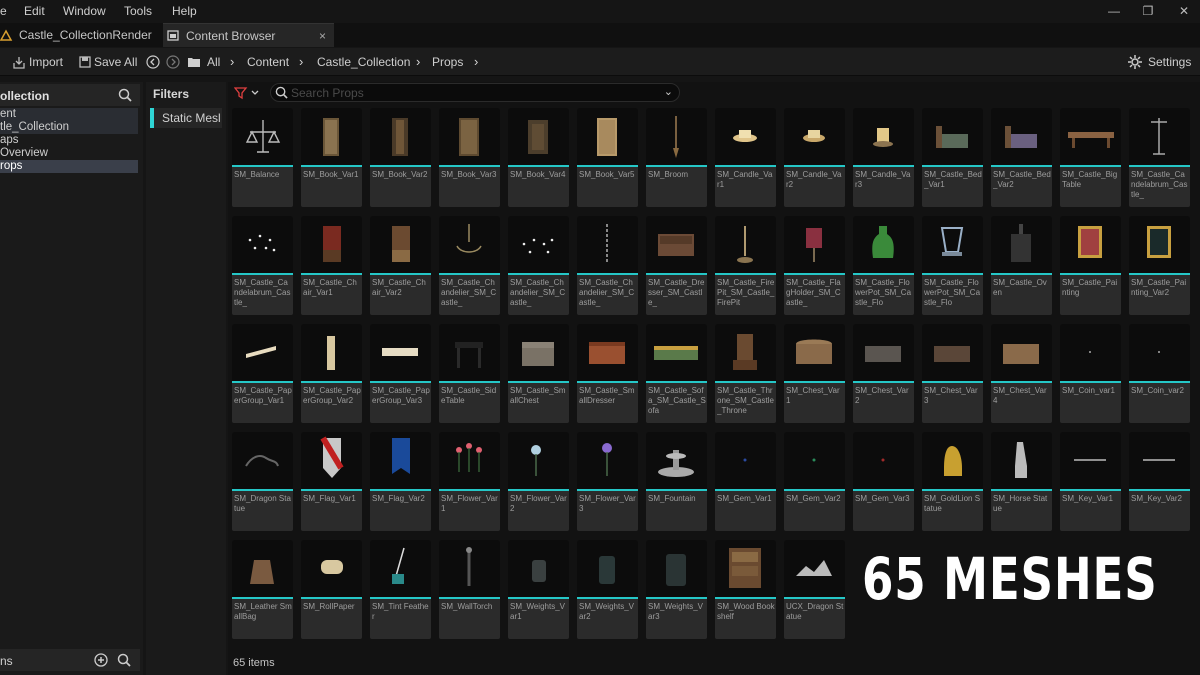 This screenshot has width=1200, height=675. I want to click on asset-tile: SM_Leather SmallBag, so click(262, 589).